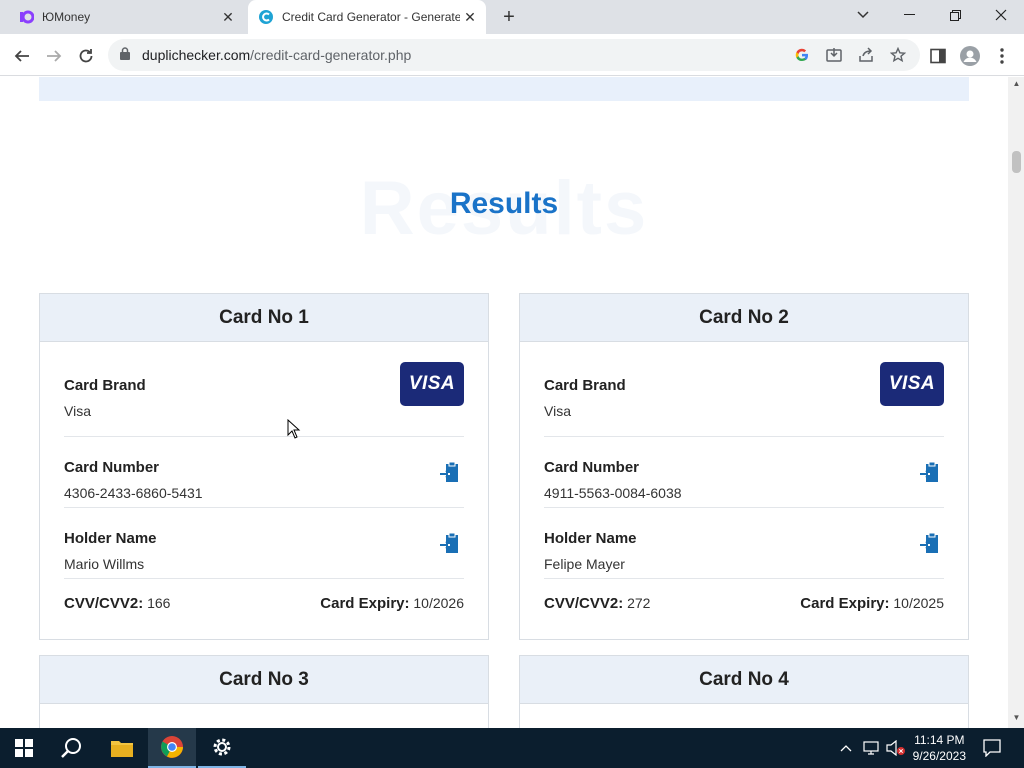  What do you see at coordinates (939, 748) in the screenshot?
I see `system-clock: 11:14 PM 9/26/2023` at bounding box center [939, 748].